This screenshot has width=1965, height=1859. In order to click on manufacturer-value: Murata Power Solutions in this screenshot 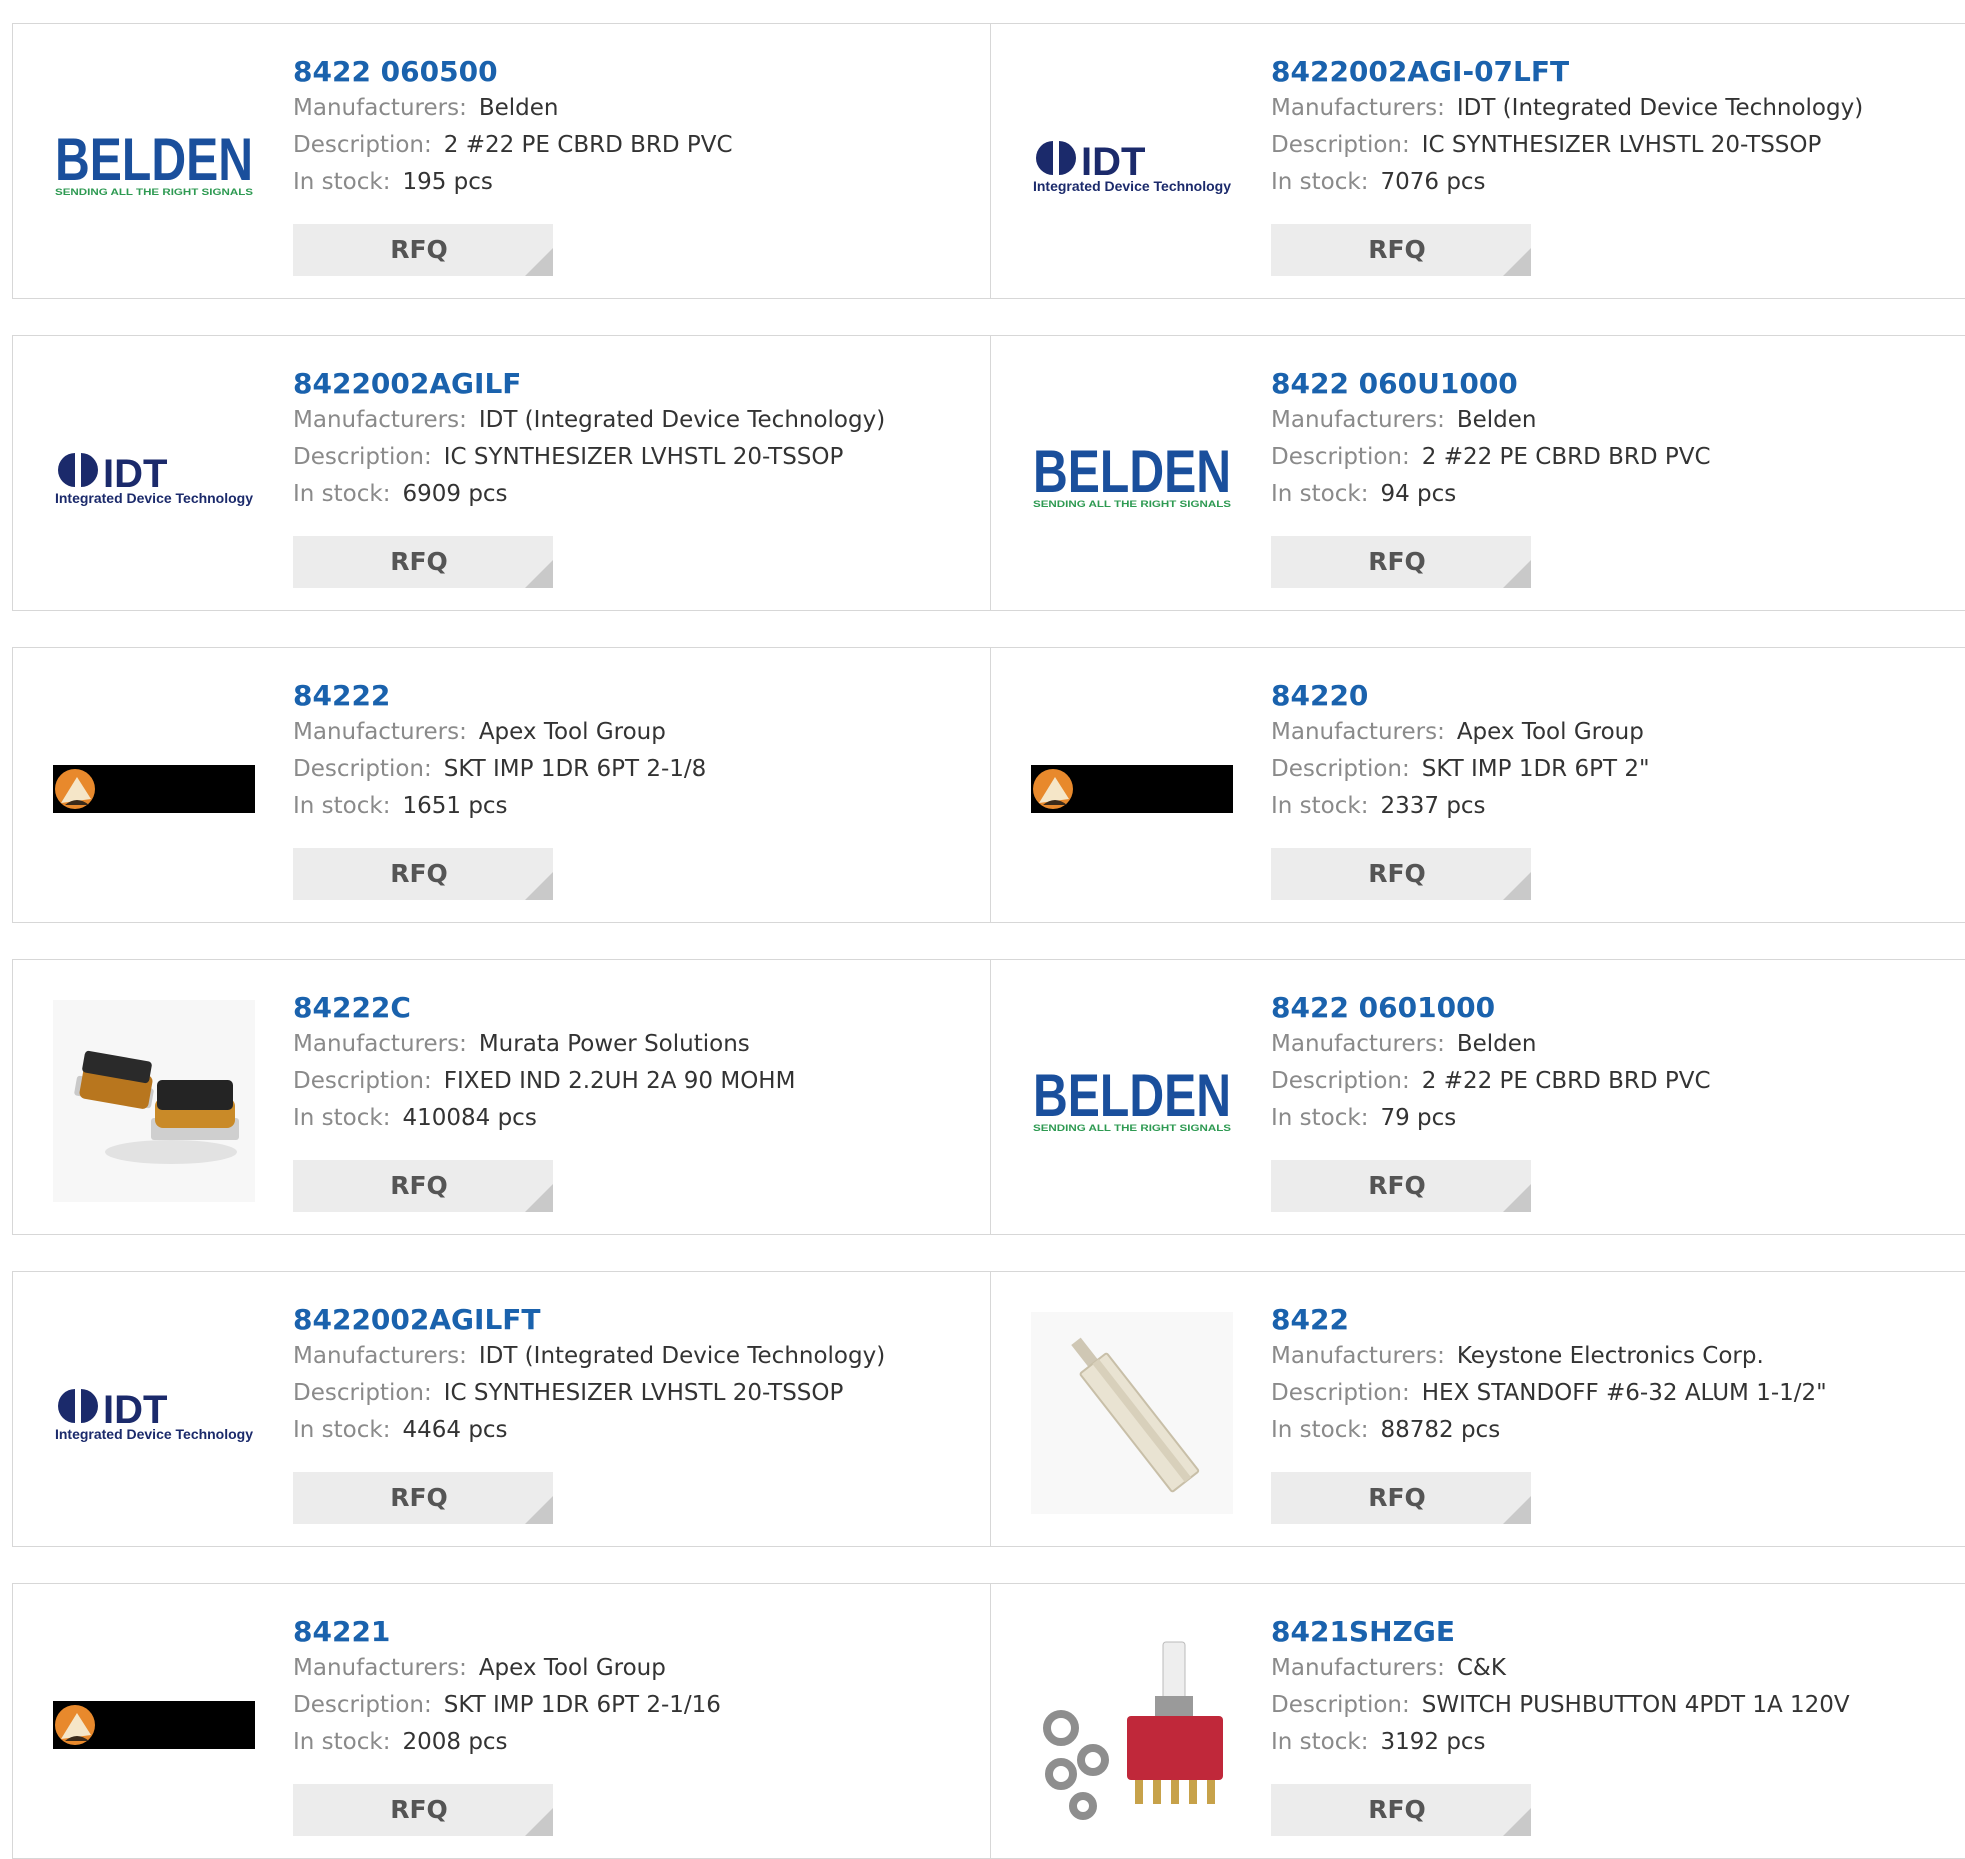, I will do `click(614, 1044)`.